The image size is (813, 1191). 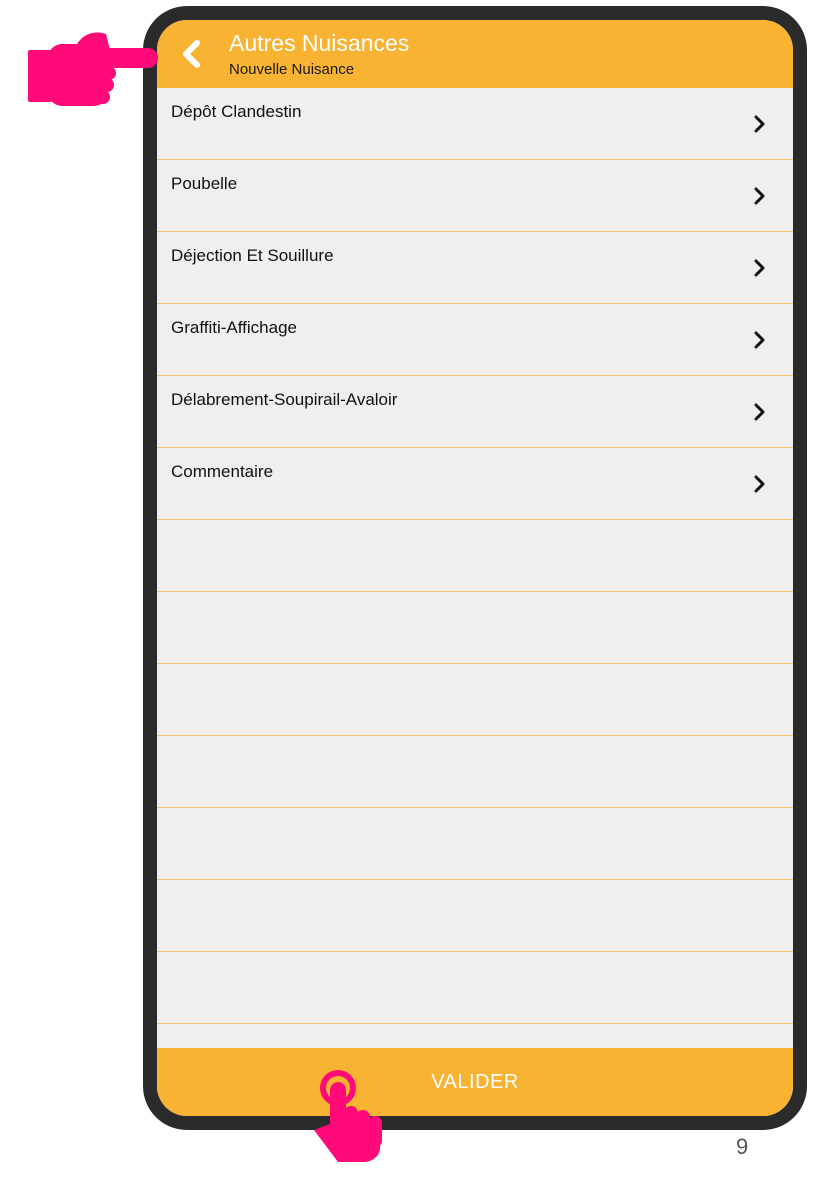 I want to click on list-item: Déjection Et Souillure, so click(x=475, y=268).